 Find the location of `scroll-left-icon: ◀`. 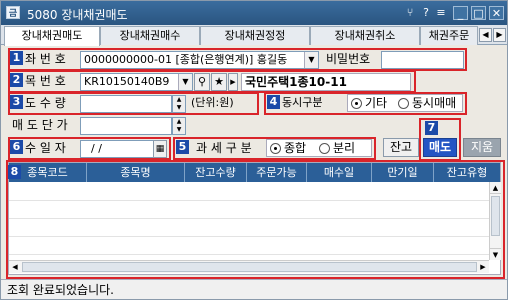

scroll-left-icon: ◀ is located at coordinates (15, 267).